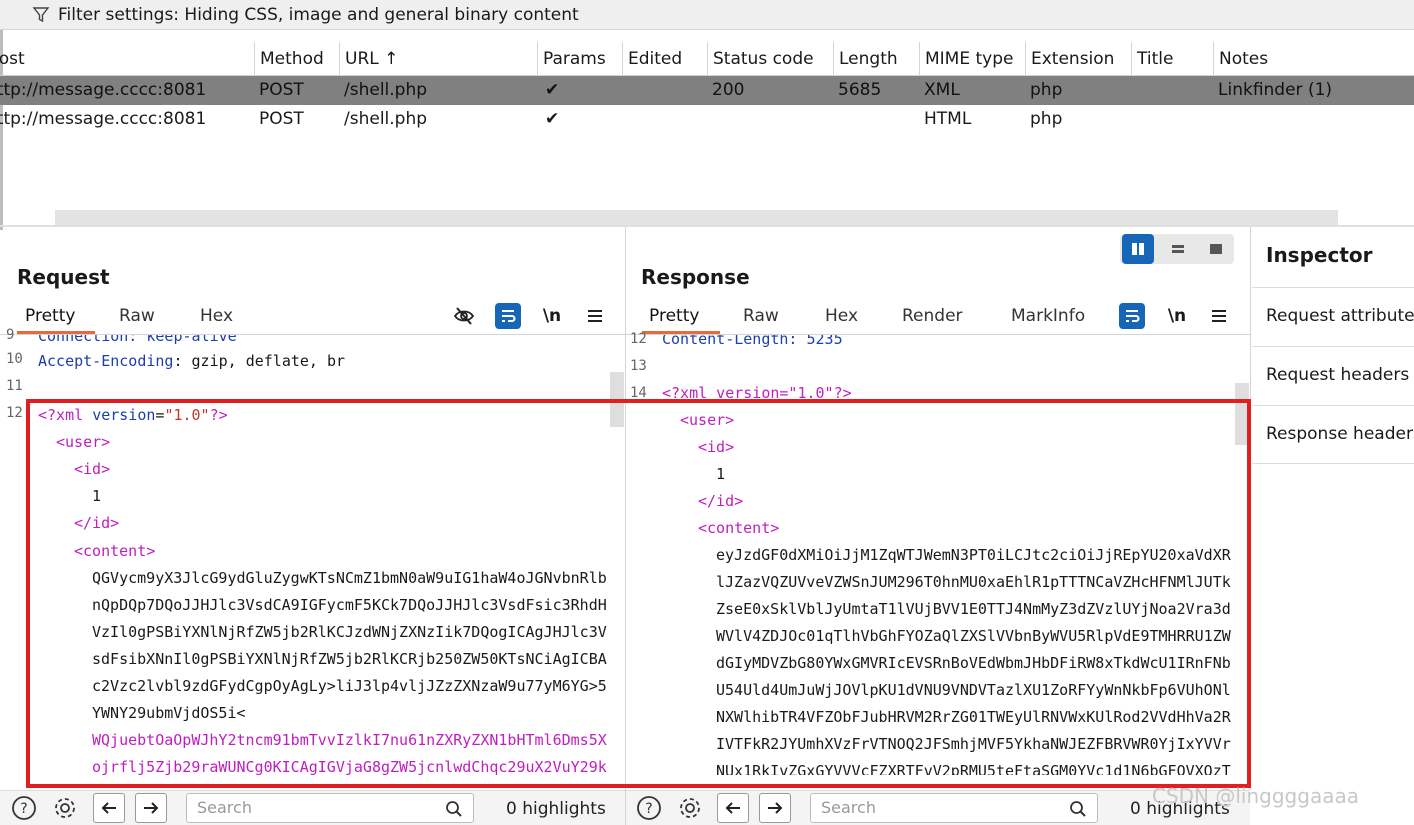 Image resolution: width=1414 pixels, height=825 pixels. I want to click on column-header-host: Host, so click(127, 59).